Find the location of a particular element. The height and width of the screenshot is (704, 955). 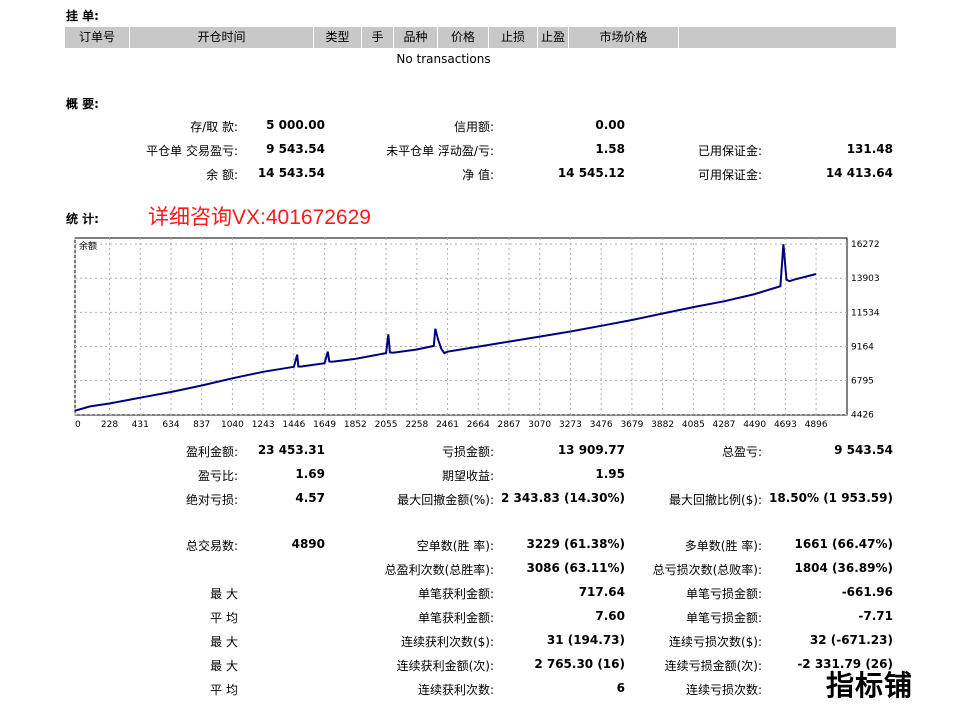

stat-value: -7.71 is located at coordinates (875, 616).